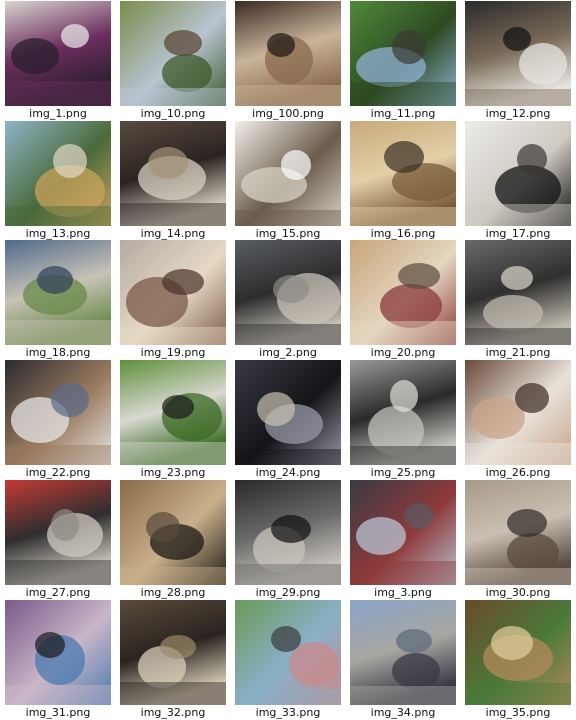 The image size is (576, 720). What do you see at coordinates (173, 173) in the screenshot?
I see `kitchen-dark-photo` at bounding box center [173, 173].